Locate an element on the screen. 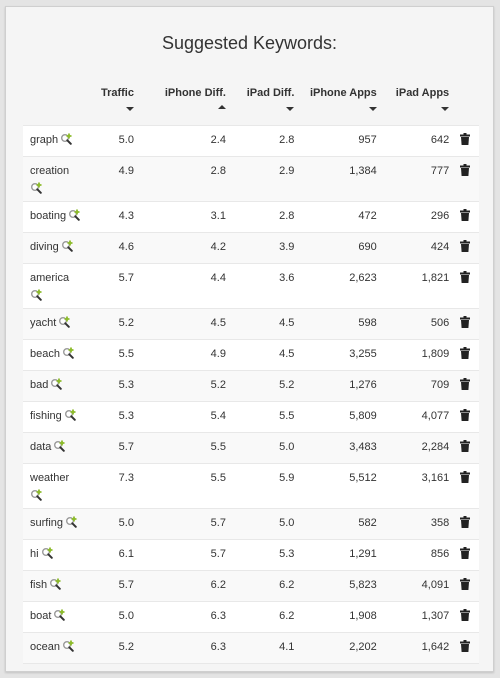 The width and height of the screenshot is (500, 678). iphone-apps-cell: 582 is located at coordinates (343, 524).